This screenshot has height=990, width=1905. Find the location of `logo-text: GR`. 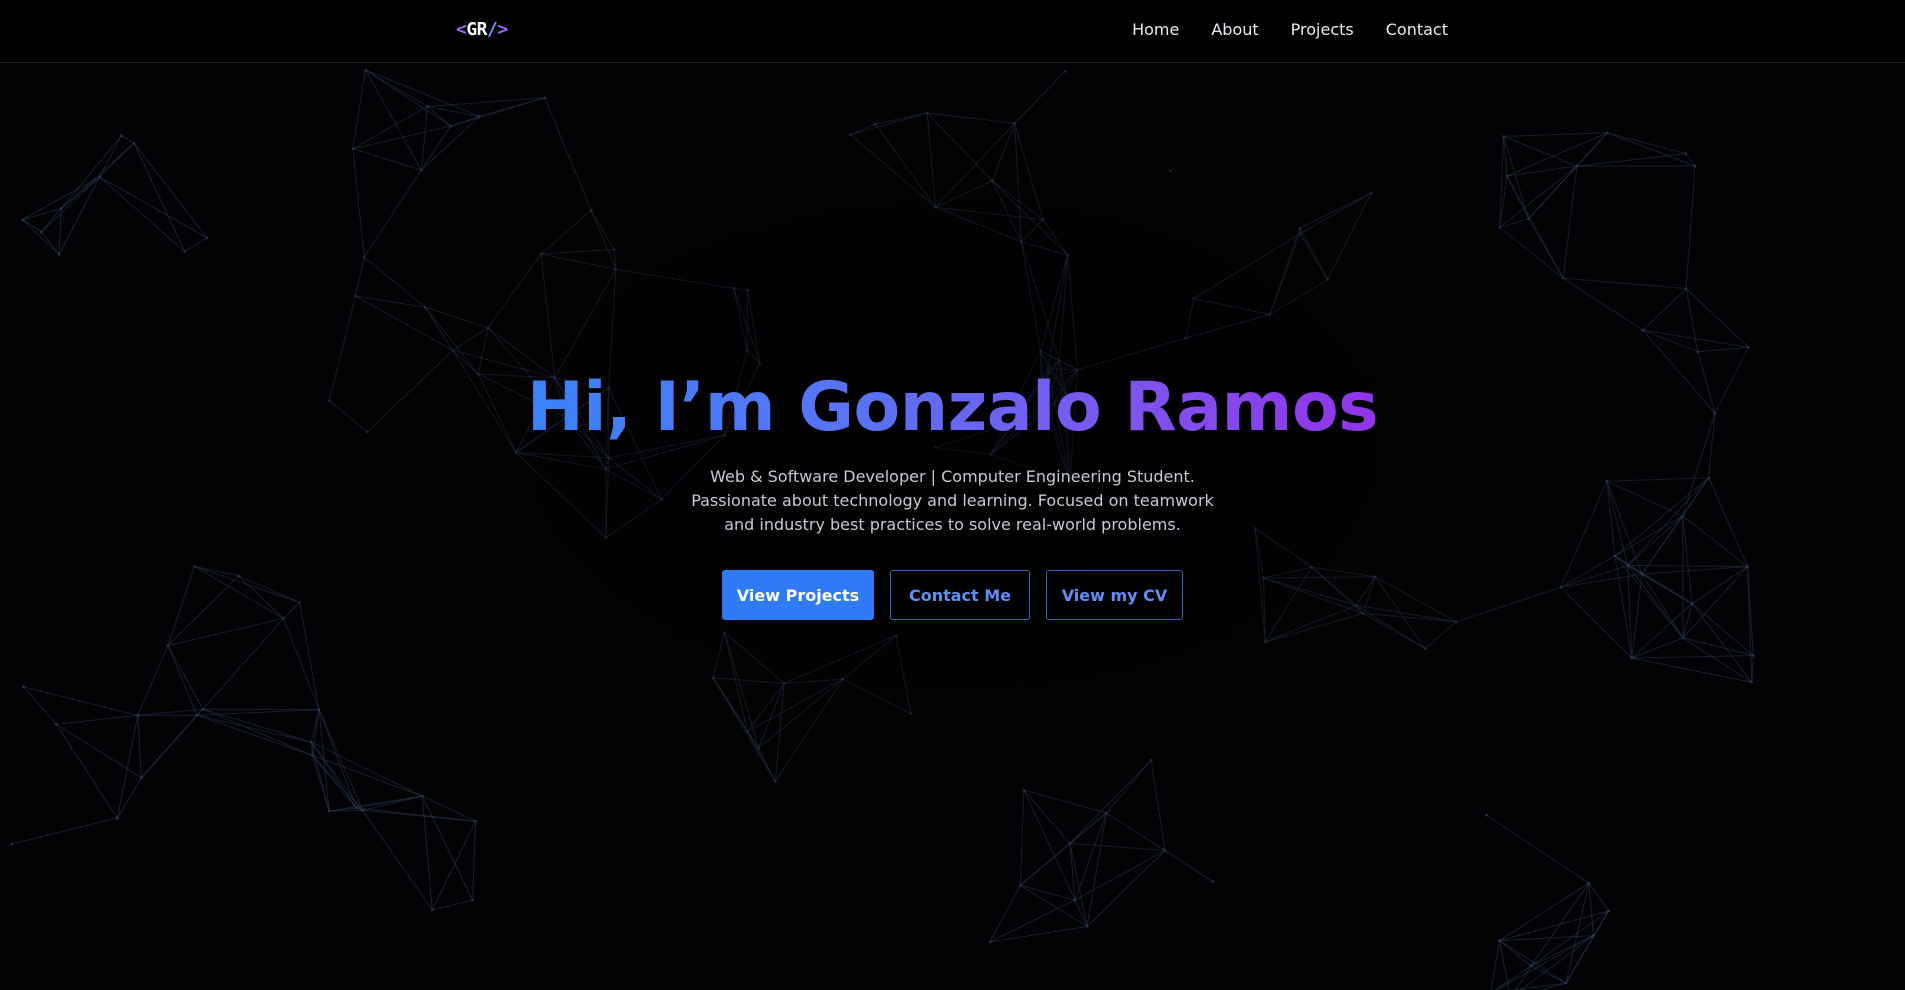

logo-text: GR is located at coordinates (477, 29).